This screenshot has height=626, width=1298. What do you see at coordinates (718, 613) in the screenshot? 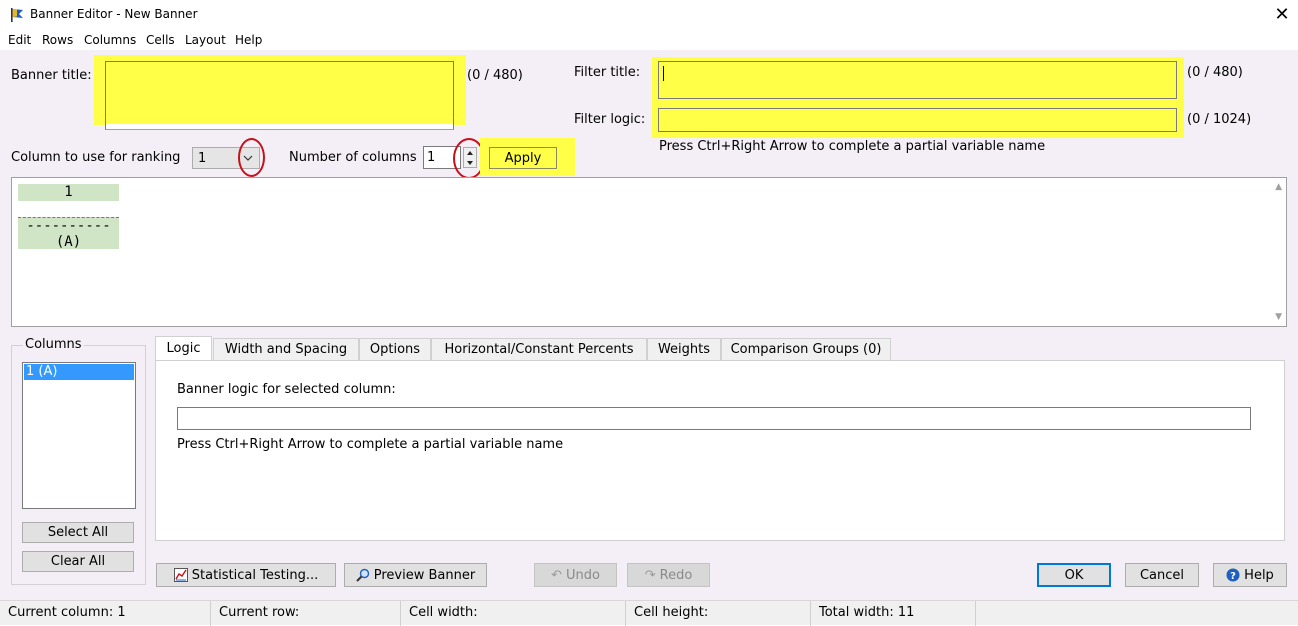
I see `status-cell-height: Cell height:` at bounding box center [718, 613].